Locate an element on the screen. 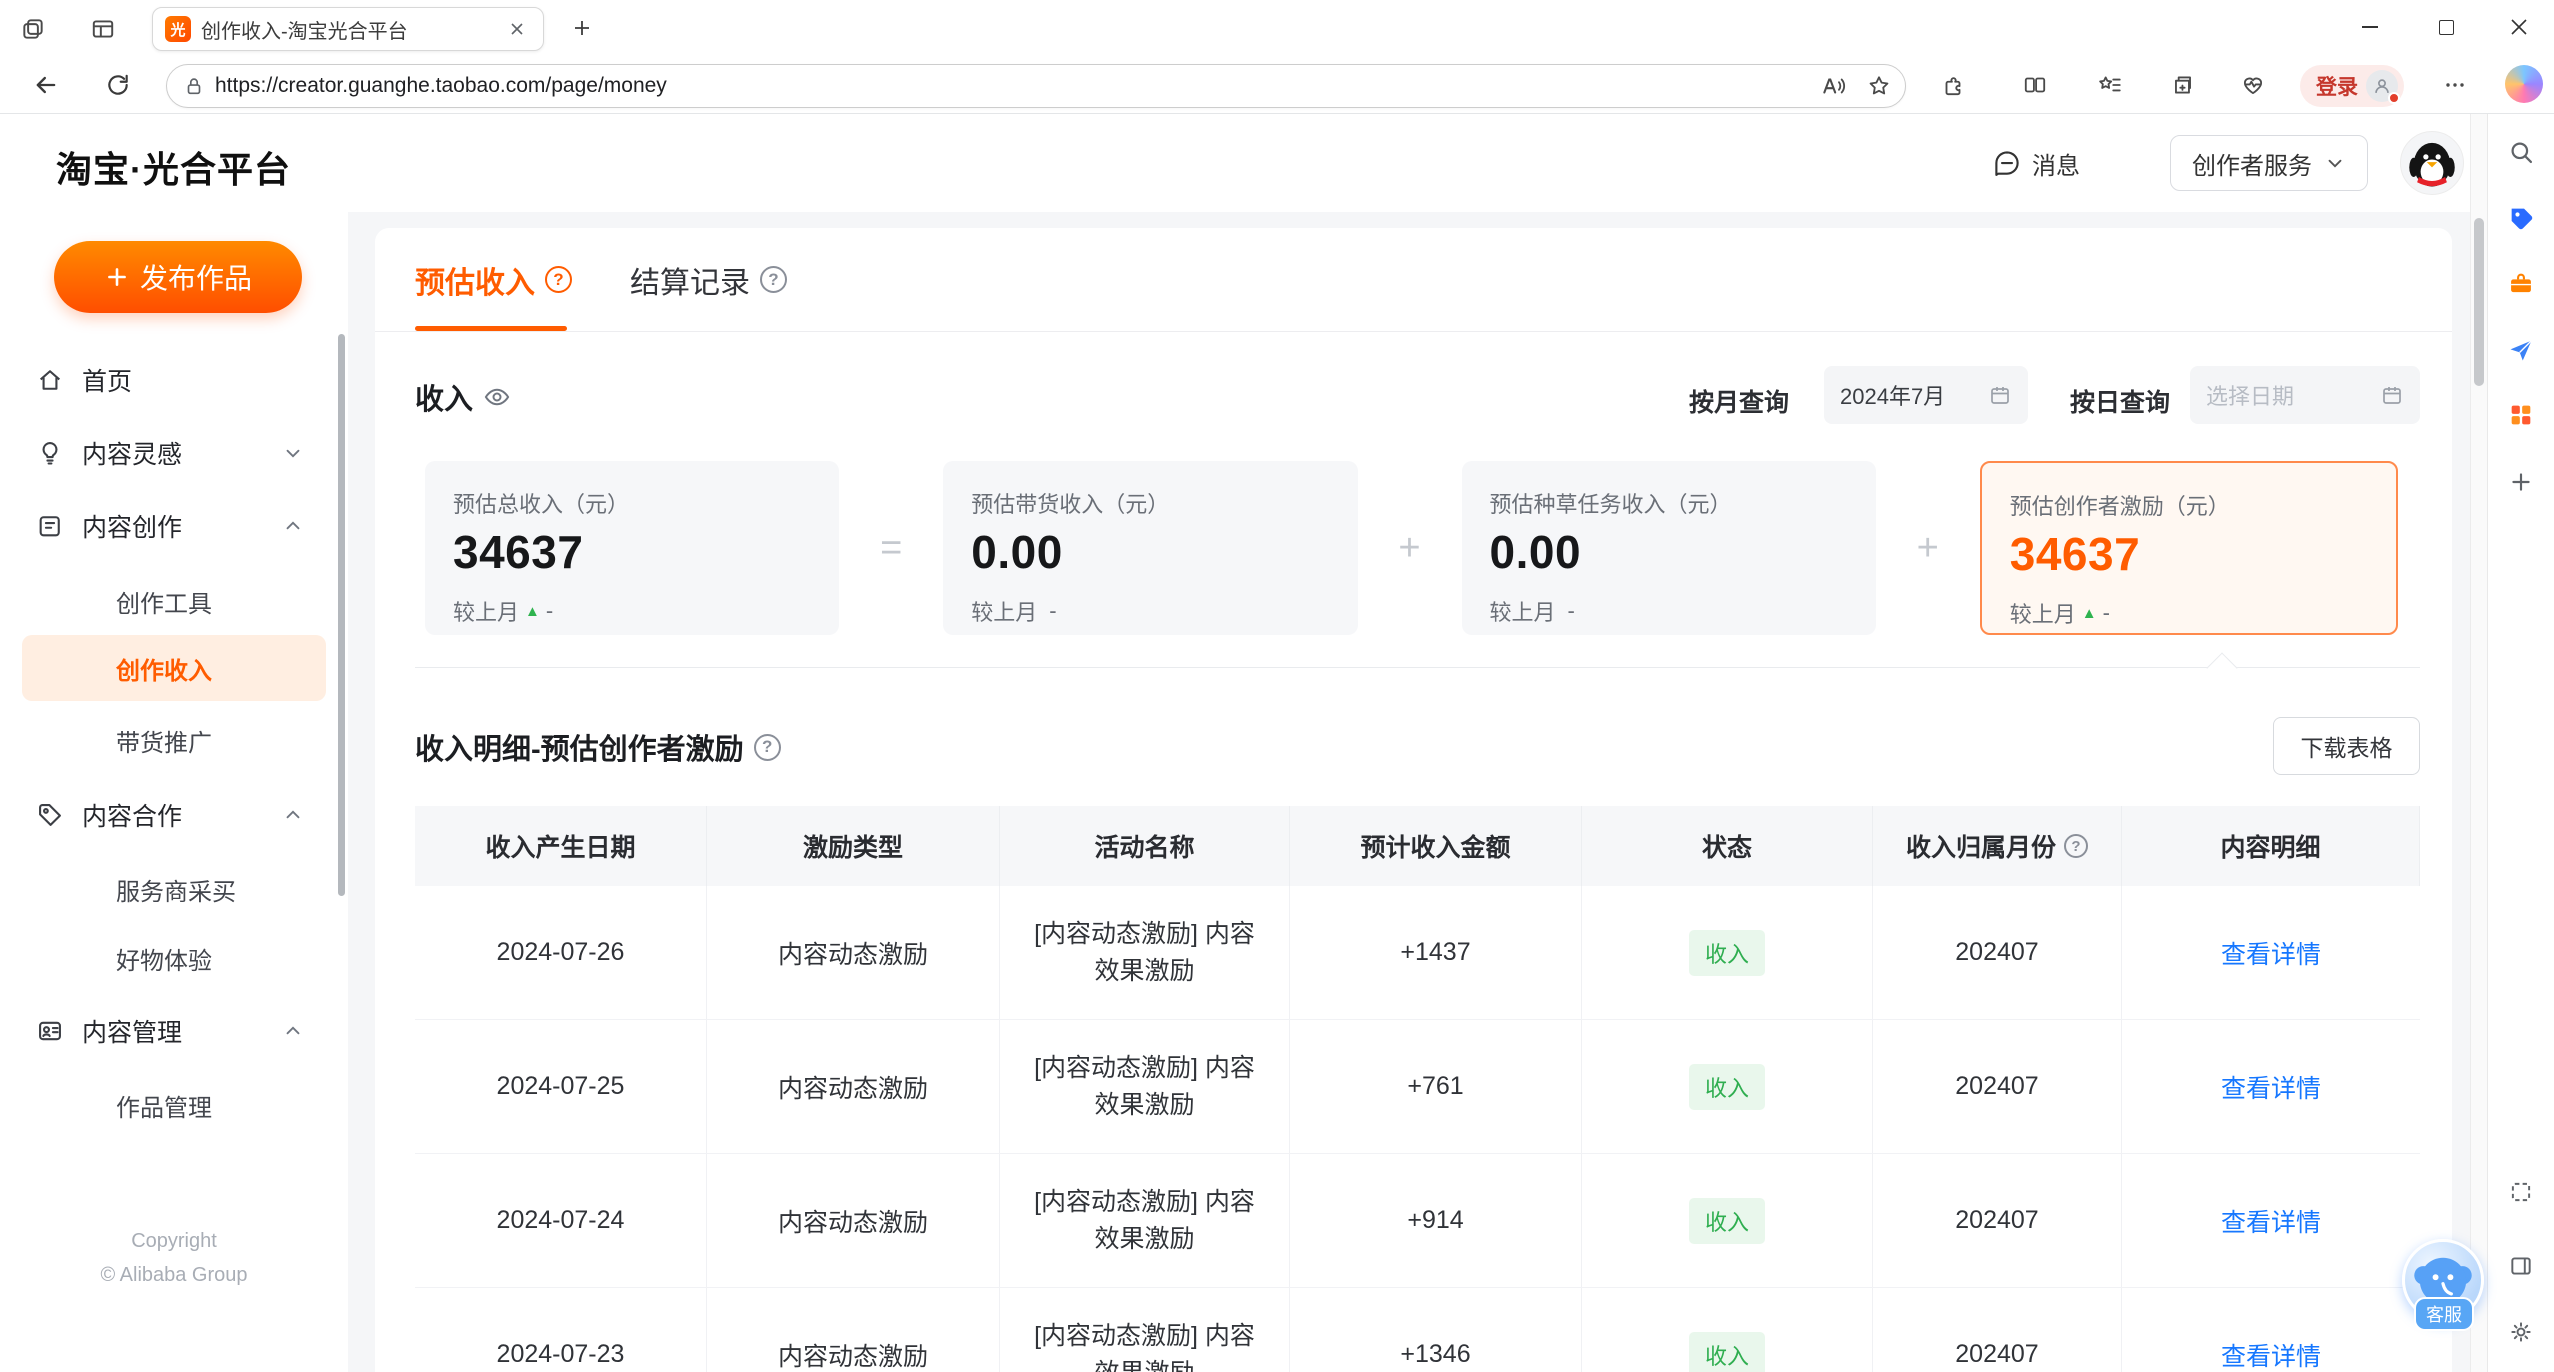  sidebar-item-label: 首页 is located at coordinates (107, 382).